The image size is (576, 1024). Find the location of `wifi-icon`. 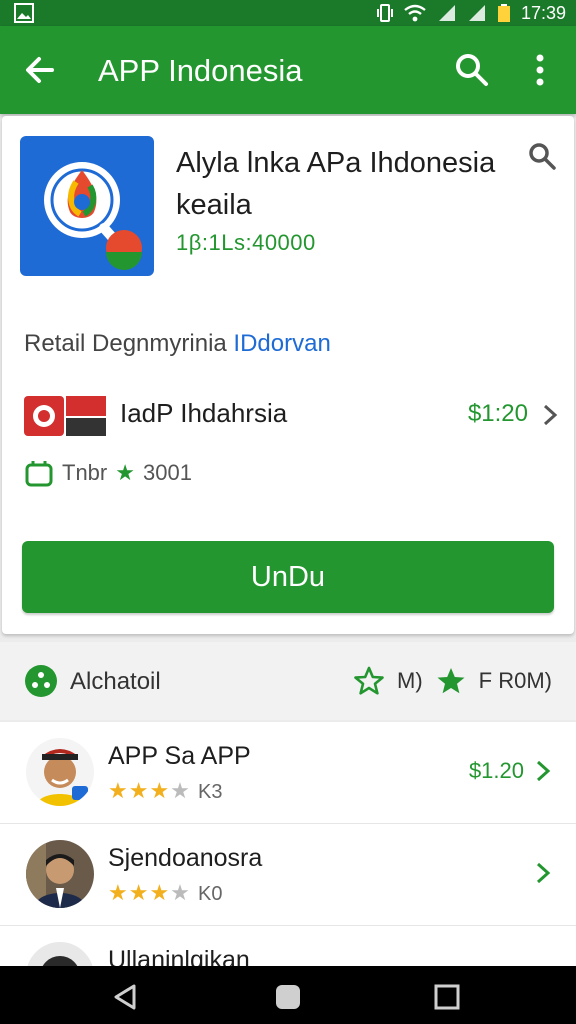

wifi-icon is located at coordinates (415, 13).